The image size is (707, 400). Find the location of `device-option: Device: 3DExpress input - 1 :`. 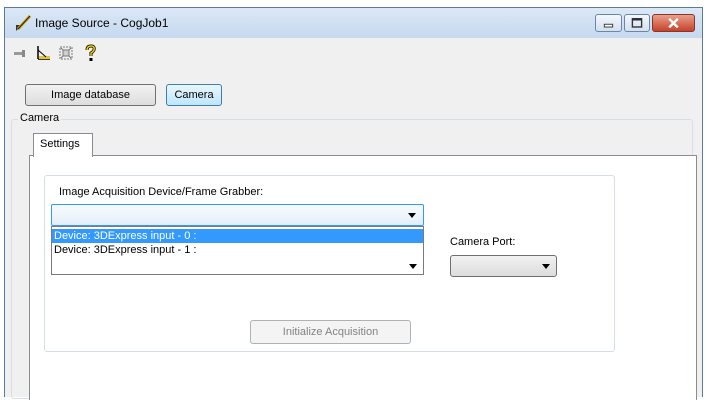

device-option: Device: 3DExpress input - 1 : is located at coordinates (237, 250).